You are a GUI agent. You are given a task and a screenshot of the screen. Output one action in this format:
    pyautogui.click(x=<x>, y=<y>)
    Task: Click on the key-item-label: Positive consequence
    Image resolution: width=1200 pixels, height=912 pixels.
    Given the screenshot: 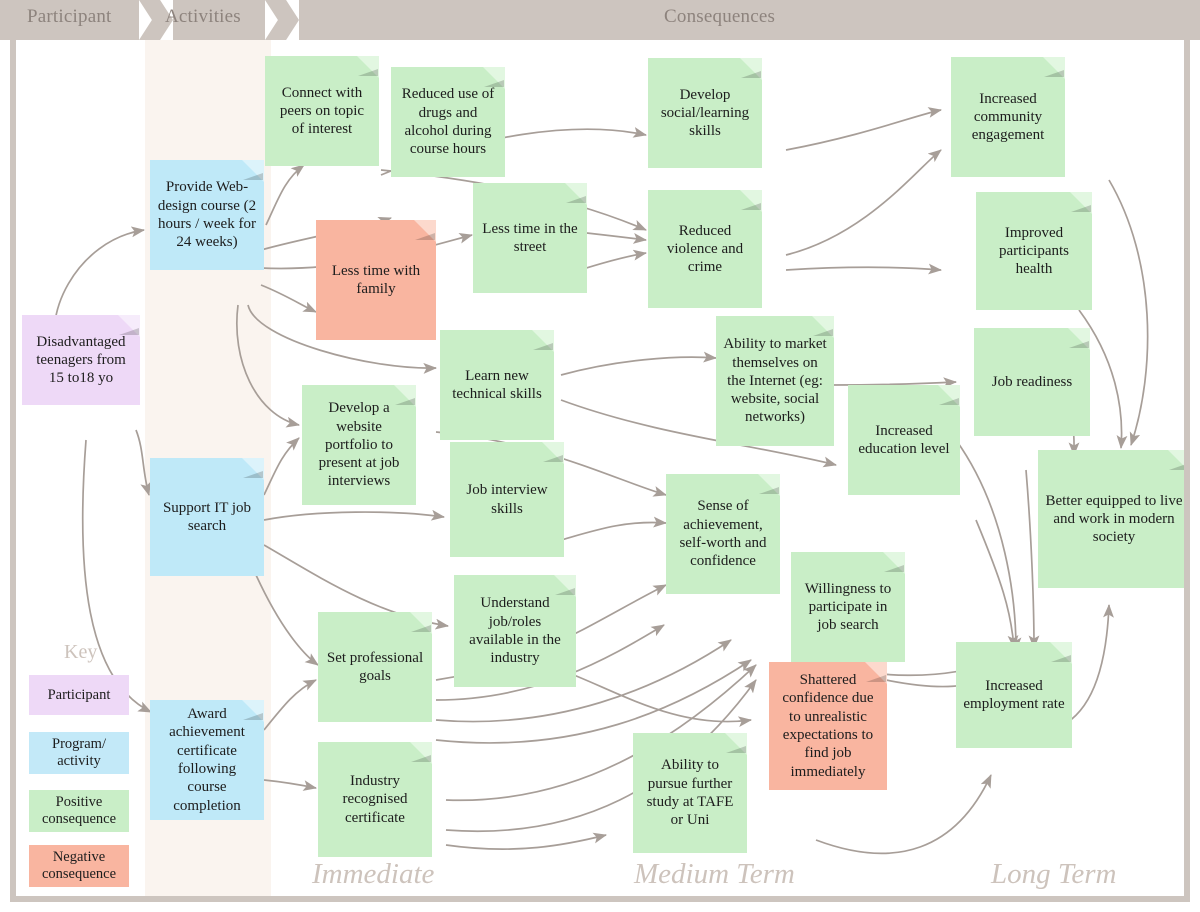 What is the action you would take?
    pyautogui.click(x=79, y=810)
    